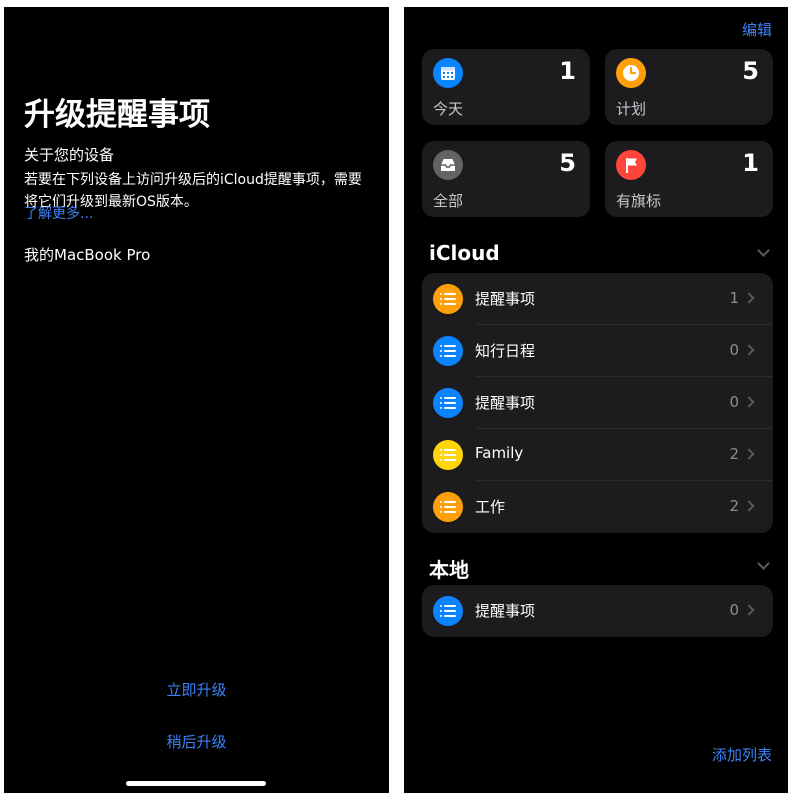 Image resolution: width=792 pixels, height=800 pixels. I want to click on icloud-list-group: 提醒事项 1 知行日程 0 提醒事项 0 Family 2 工作 2, so click(597, 403).